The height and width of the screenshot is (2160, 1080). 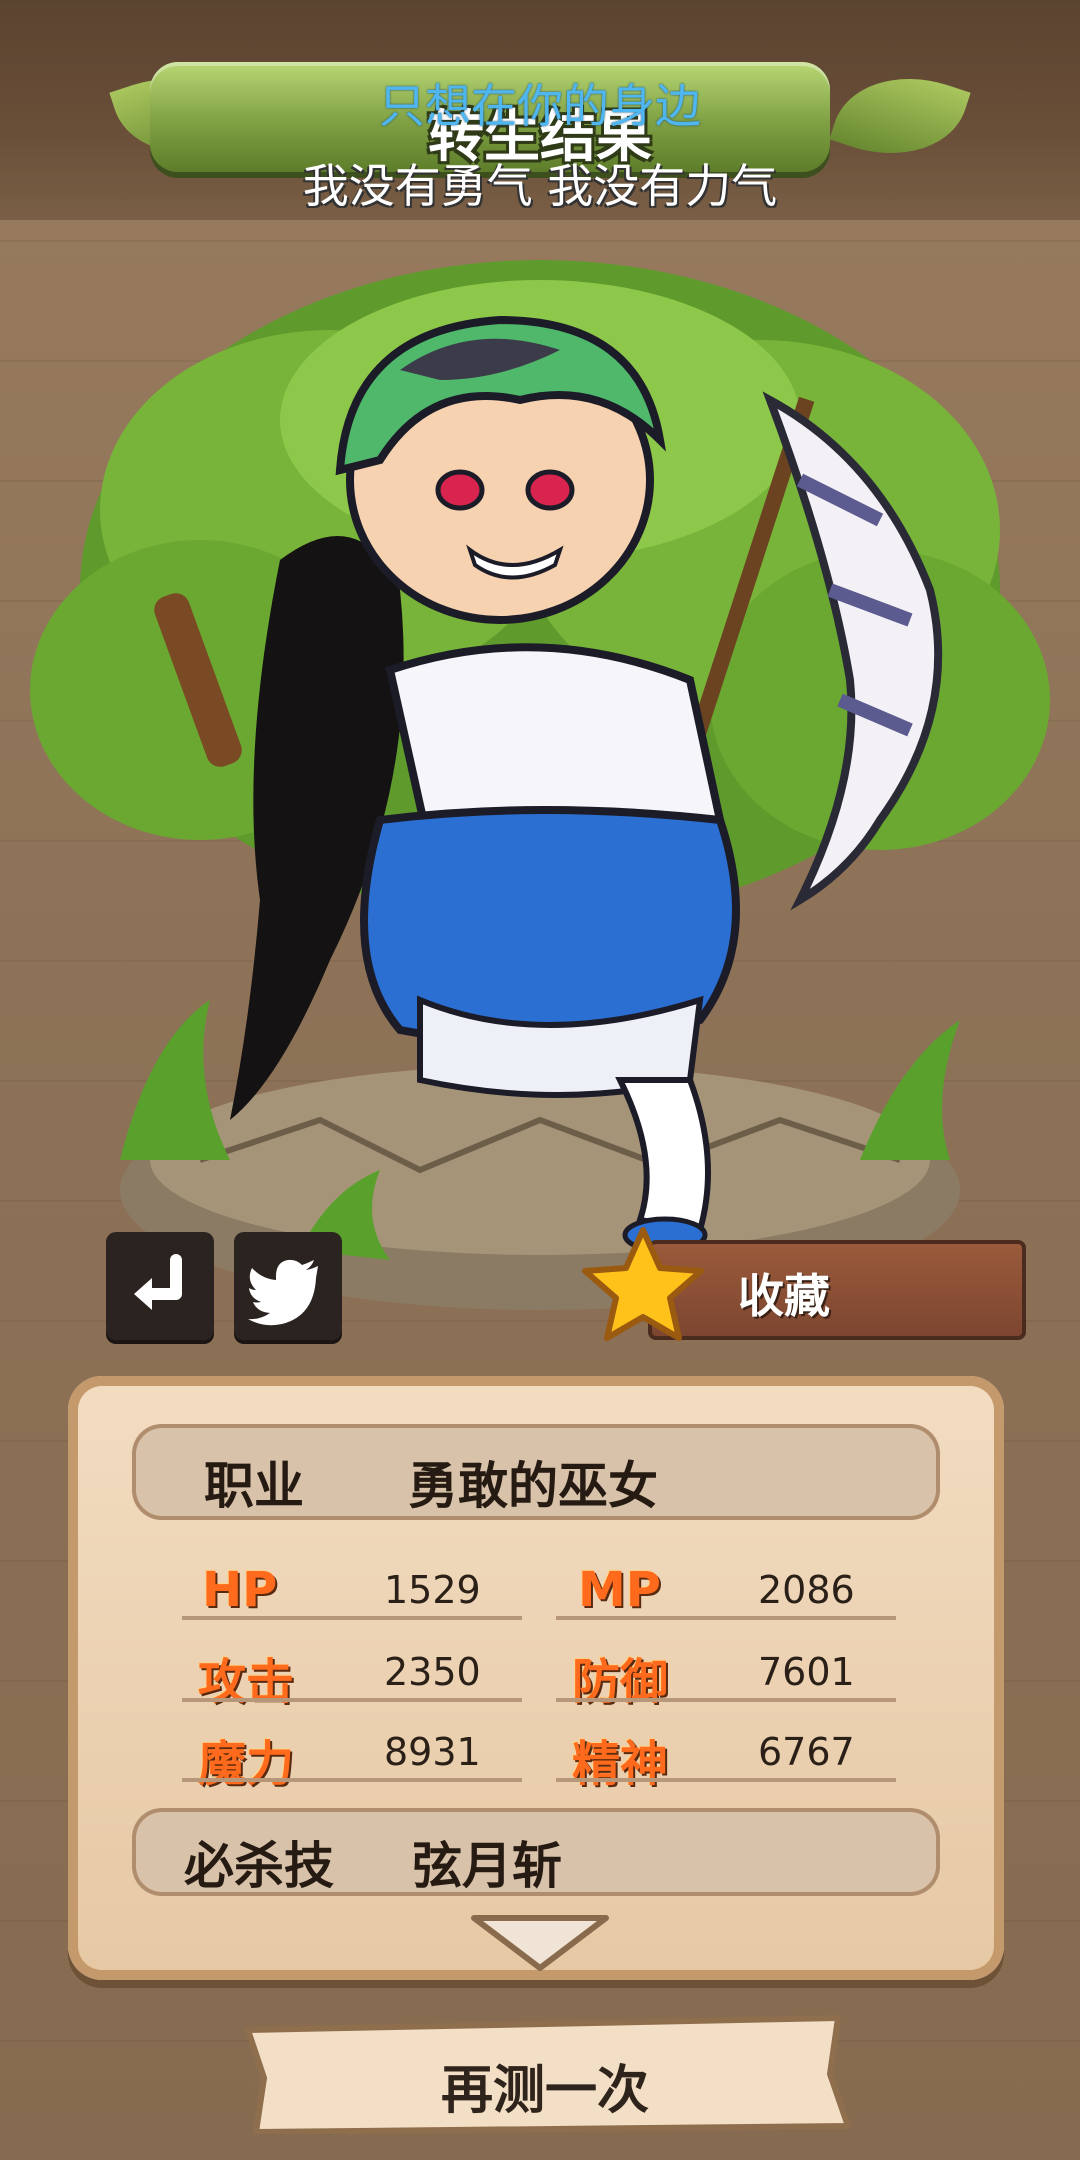 What do you see at coordinates (283, 1292) in the screenshot?
I see `twitter-icon` at bounding box center [283, 1292].